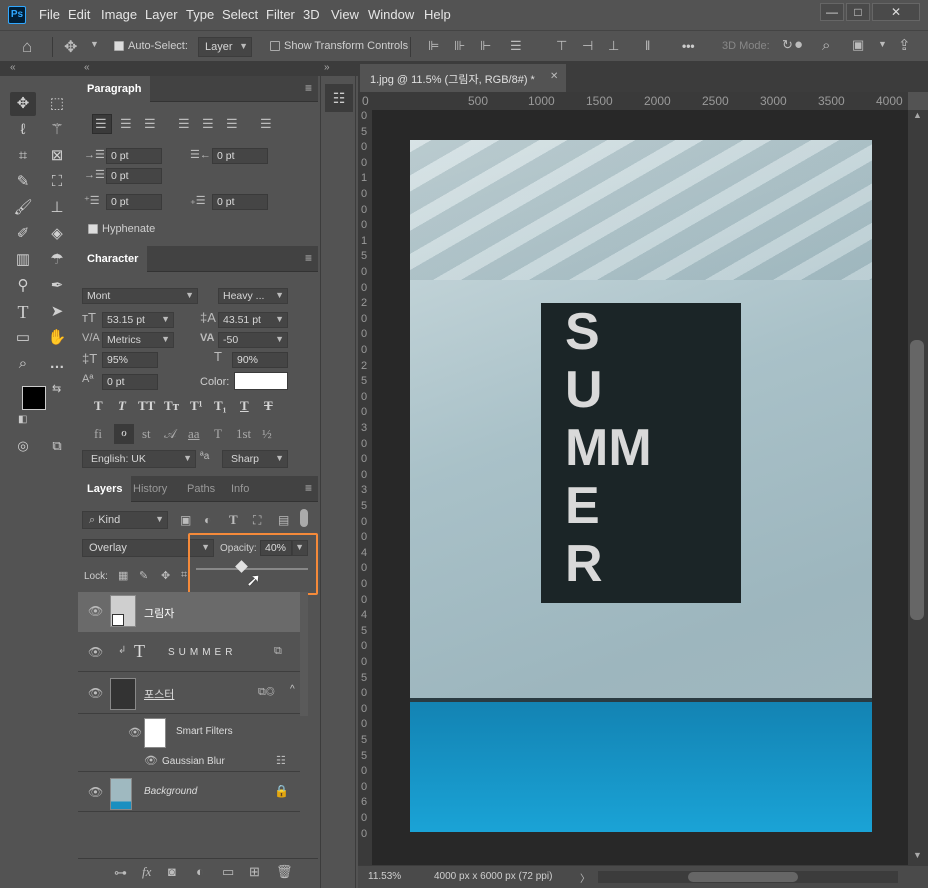  Describe the element at coordinates (613, 46) in the screenshot. I see `align-bottom-icon: ⊥` at that location.